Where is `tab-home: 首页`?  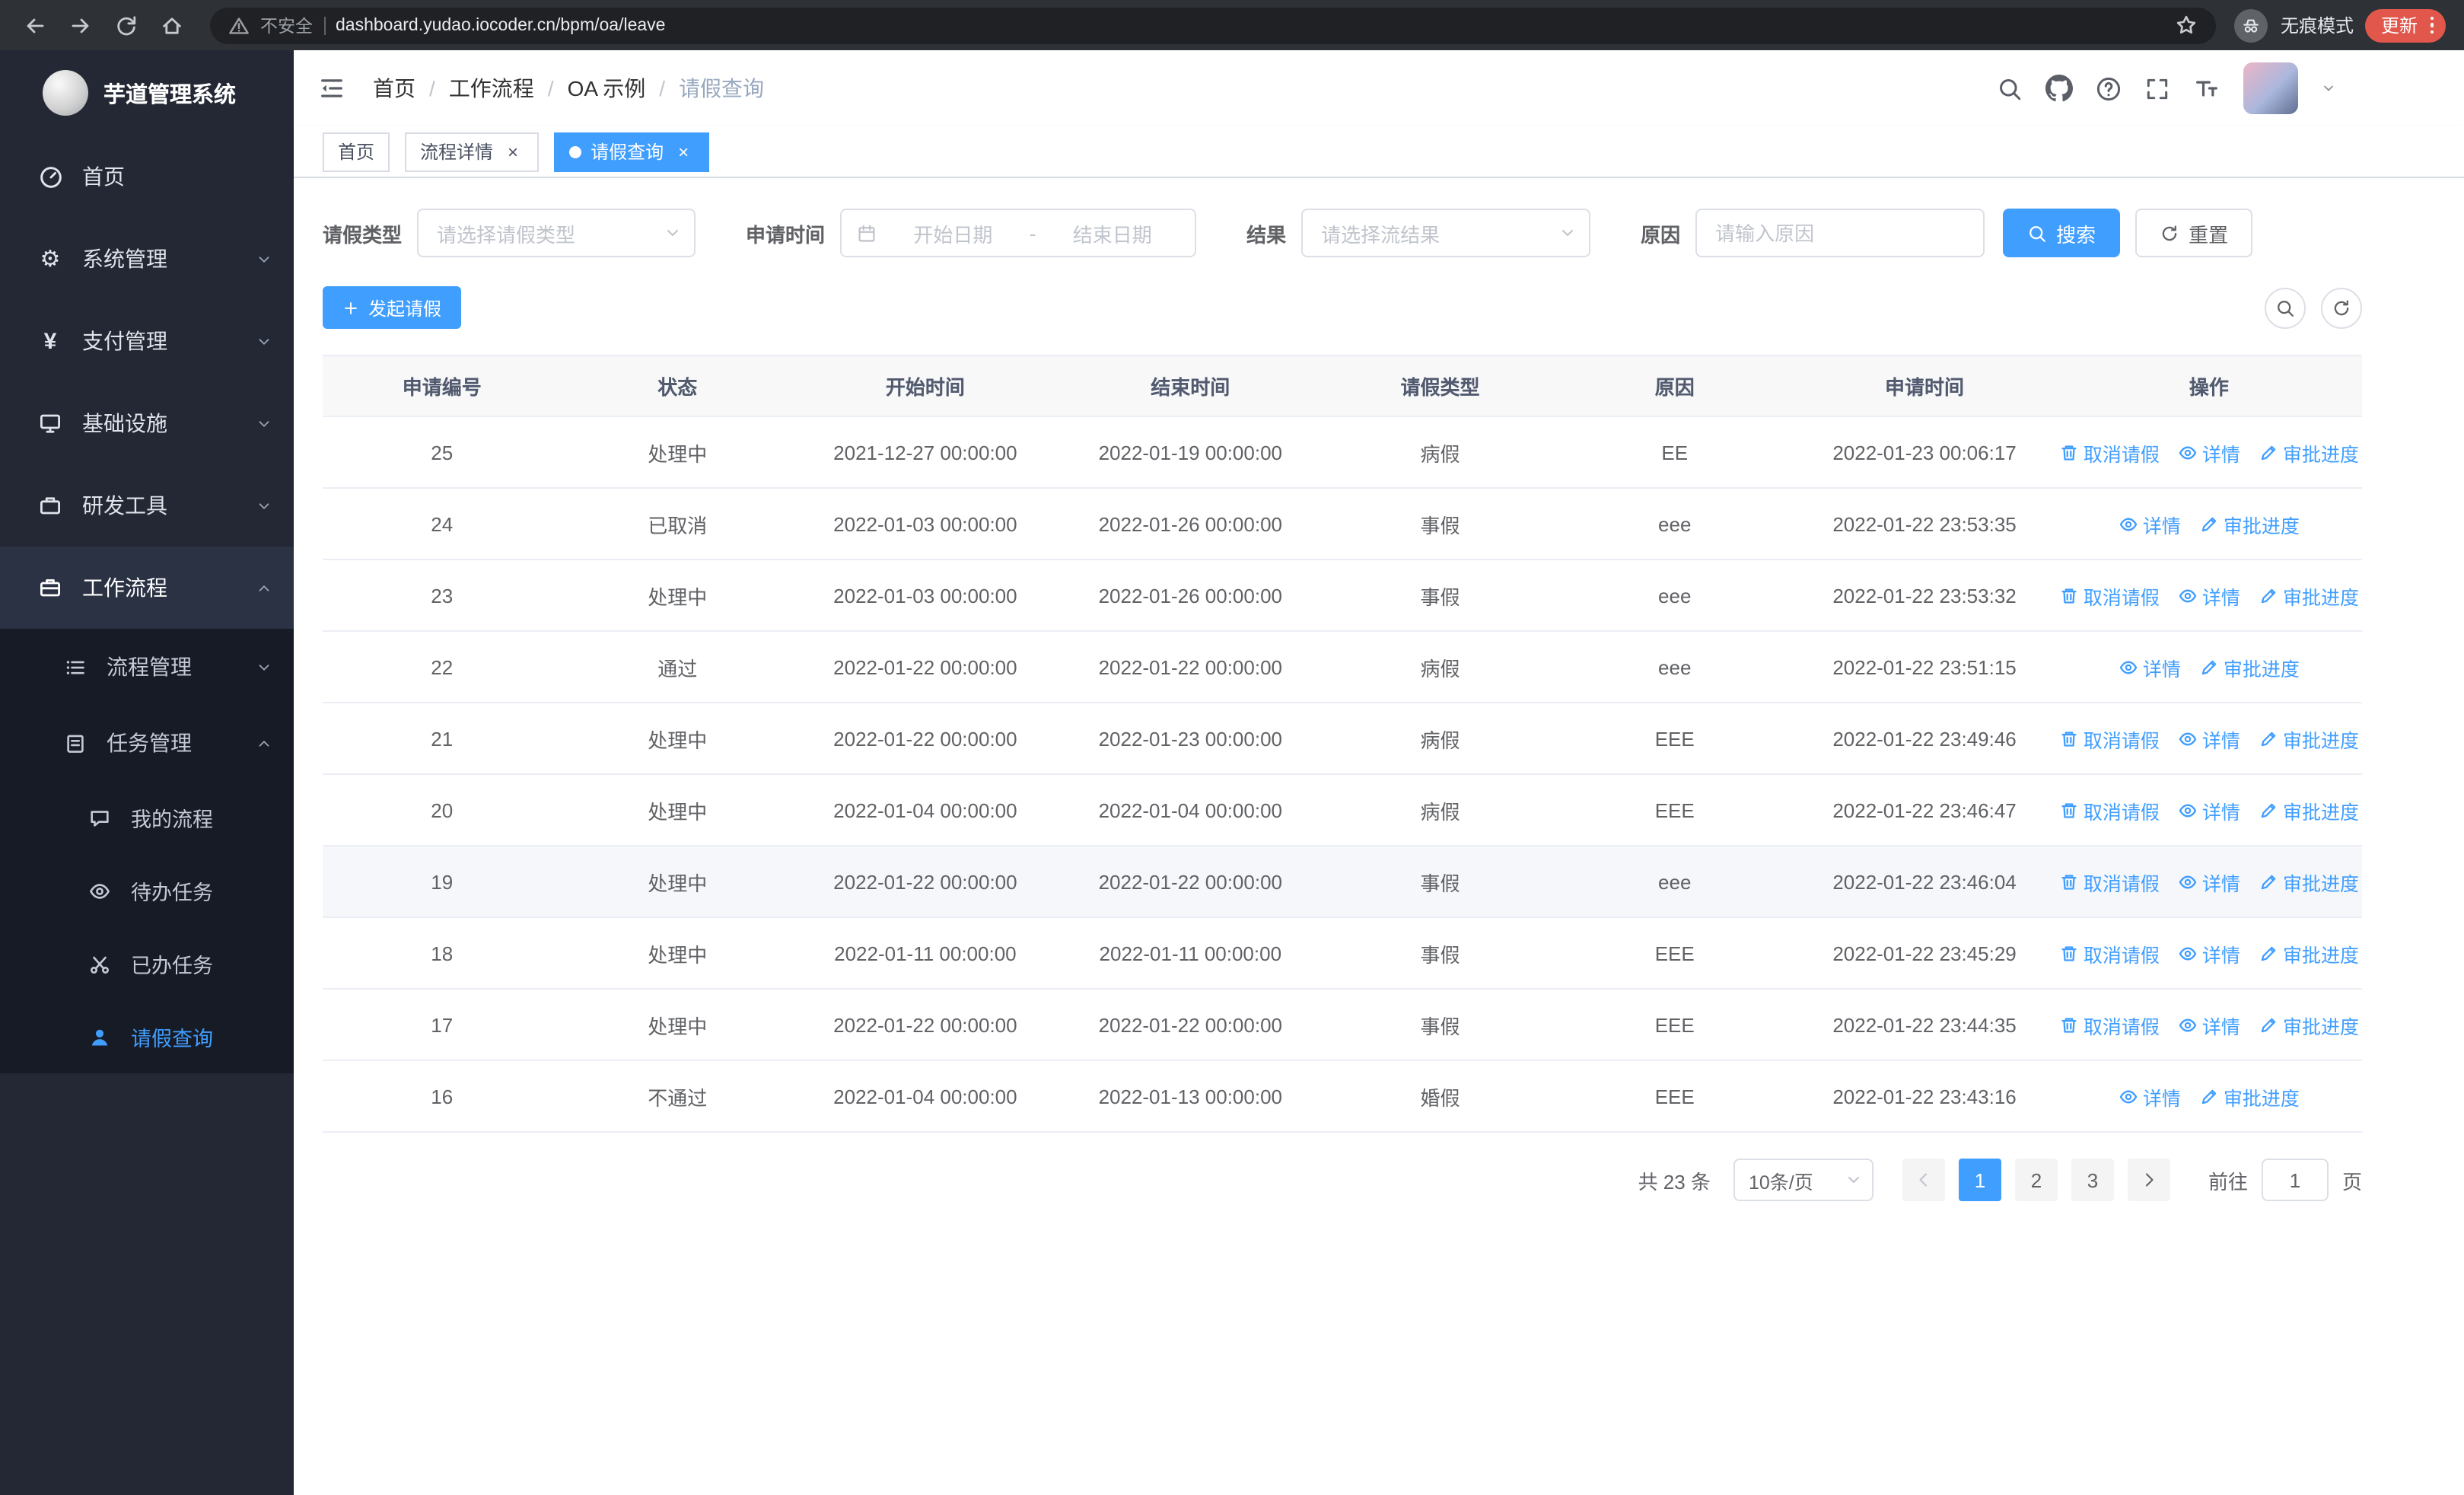
tab-home: 首页 is located at coordinates (356, 151).